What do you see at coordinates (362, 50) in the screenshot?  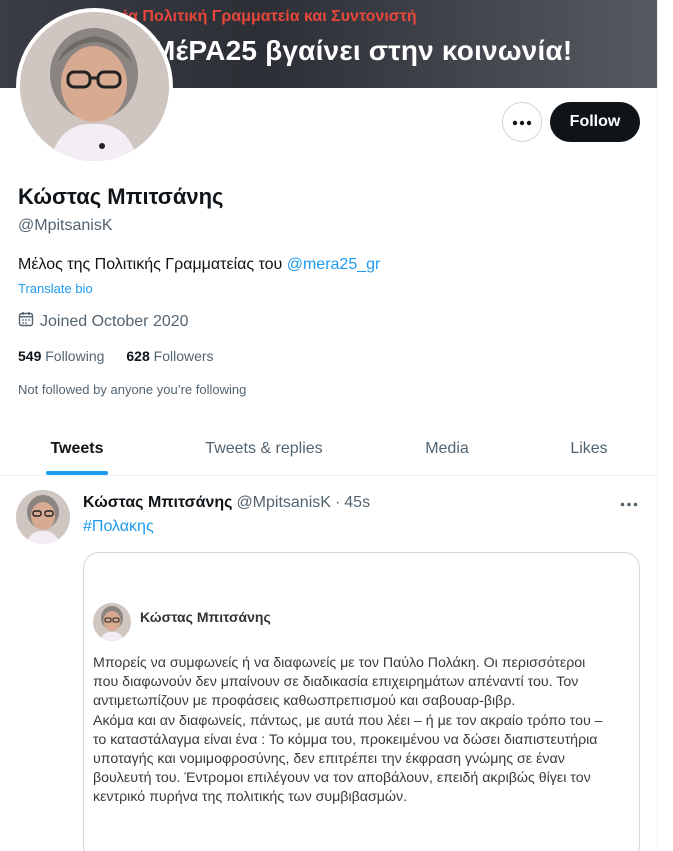 I see `banner-text-main: ΜέΡΑ25 βγαίνει στην κοινωνία!` at bounding box center [362, 50].